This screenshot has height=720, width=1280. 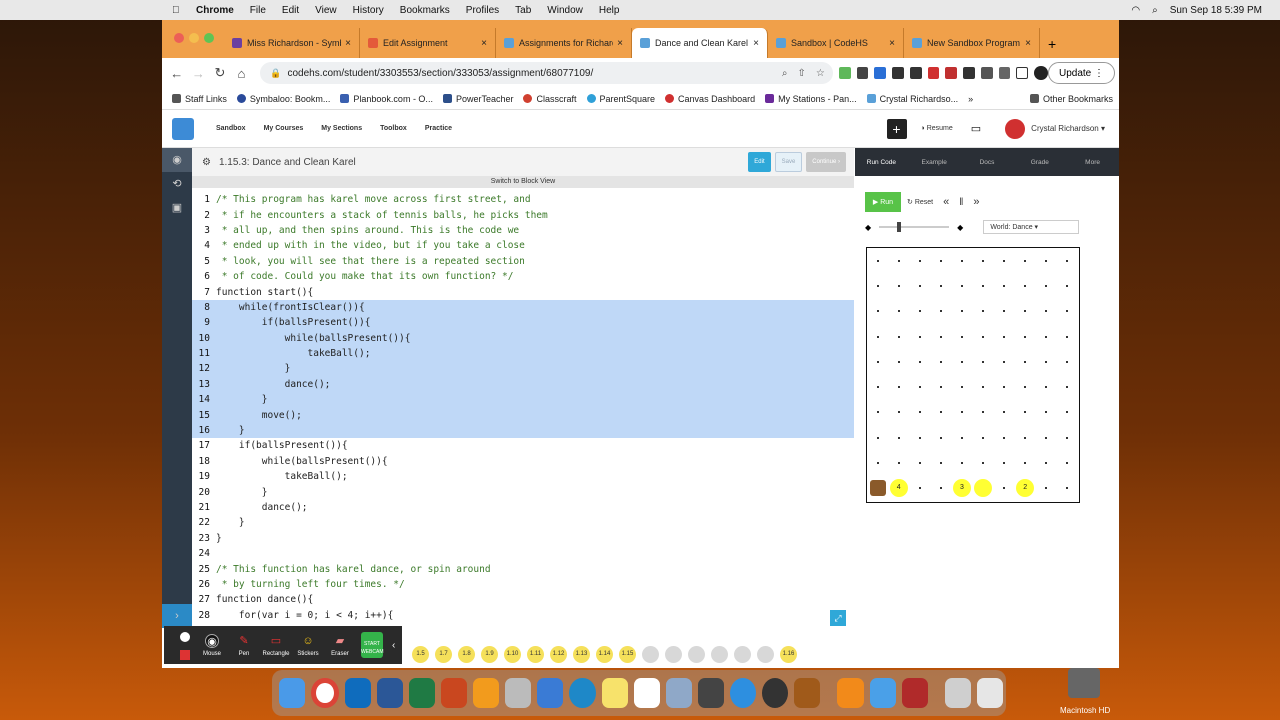 What do you see at coordinates (183, 128) in the screenshot?
I see `codehs-logo-icon` at bounding box center [183, 128].